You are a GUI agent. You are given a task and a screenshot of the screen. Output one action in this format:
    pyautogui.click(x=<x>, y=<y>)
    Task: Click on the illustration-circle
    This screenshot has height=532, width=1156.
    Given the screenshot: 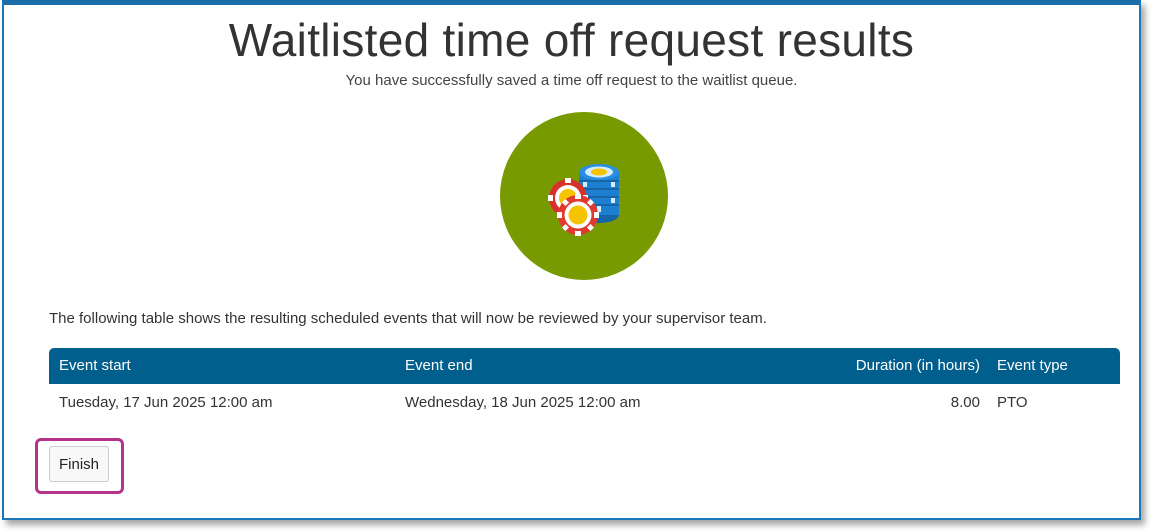 What is the action you would take?
    pyautogui.click(x=584, y=196)
    